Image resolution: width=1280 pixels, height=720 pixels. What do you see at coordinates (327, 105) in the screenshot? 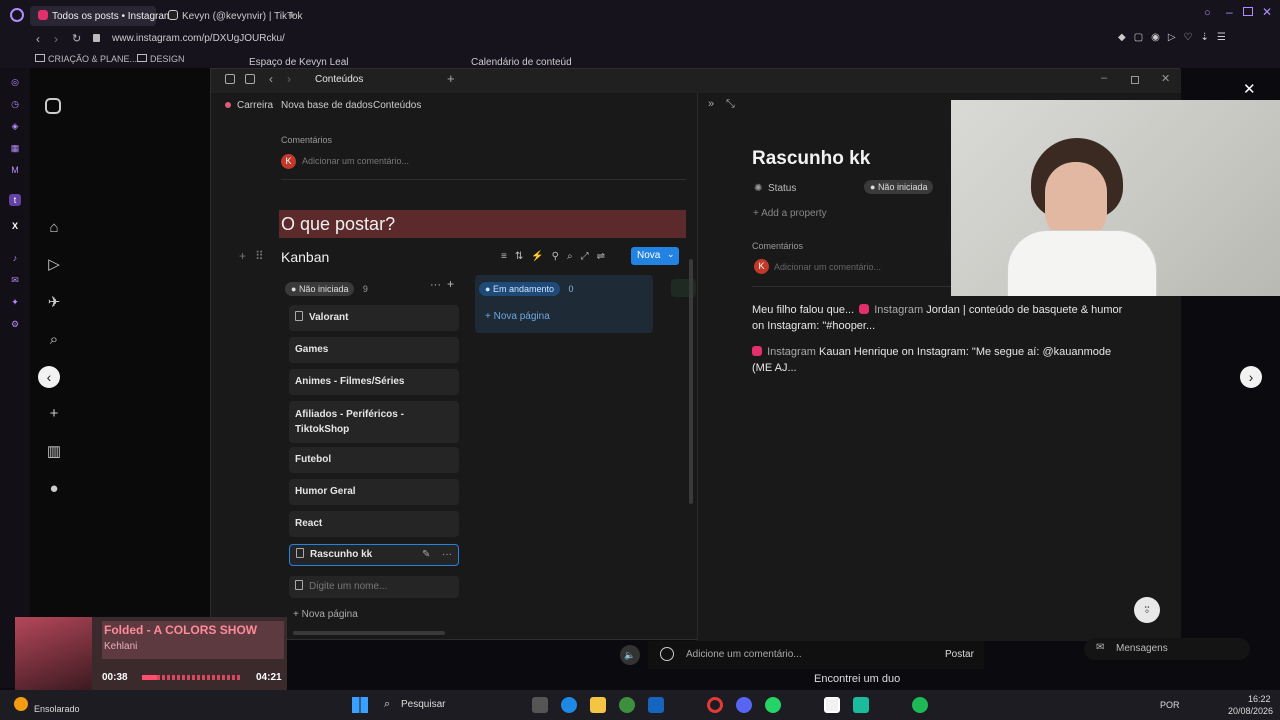
I see `breadcrumb-base: Nova base de dados` at bounding box center [327, 105].